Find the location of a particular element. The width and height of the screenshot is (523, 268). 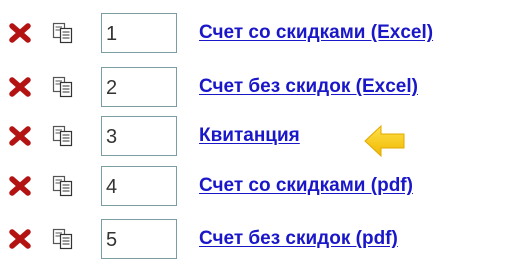

document-link: Счет без скидок (pdf) is located at coordinates (298, 239).